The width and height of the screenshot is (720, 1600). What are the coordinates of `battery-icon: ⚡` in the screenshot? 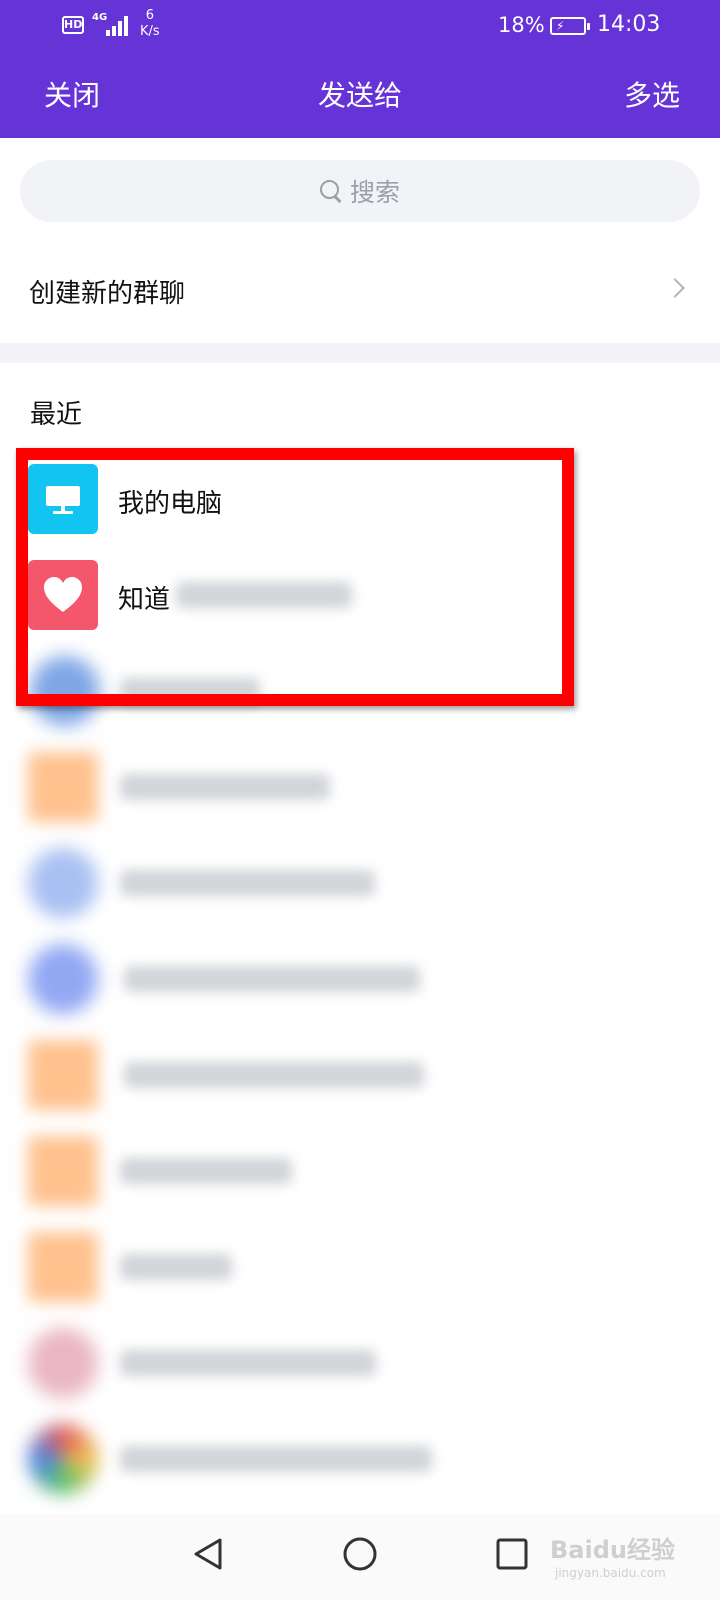 It's located at (570, 26).